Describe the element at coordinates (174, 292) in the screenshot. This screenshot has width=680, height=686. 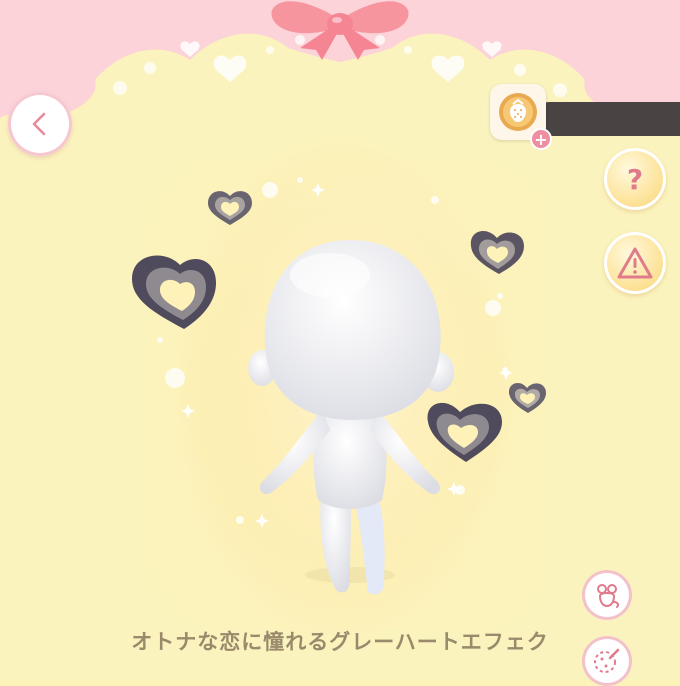
I see `gray-heart-left-large` at that location.